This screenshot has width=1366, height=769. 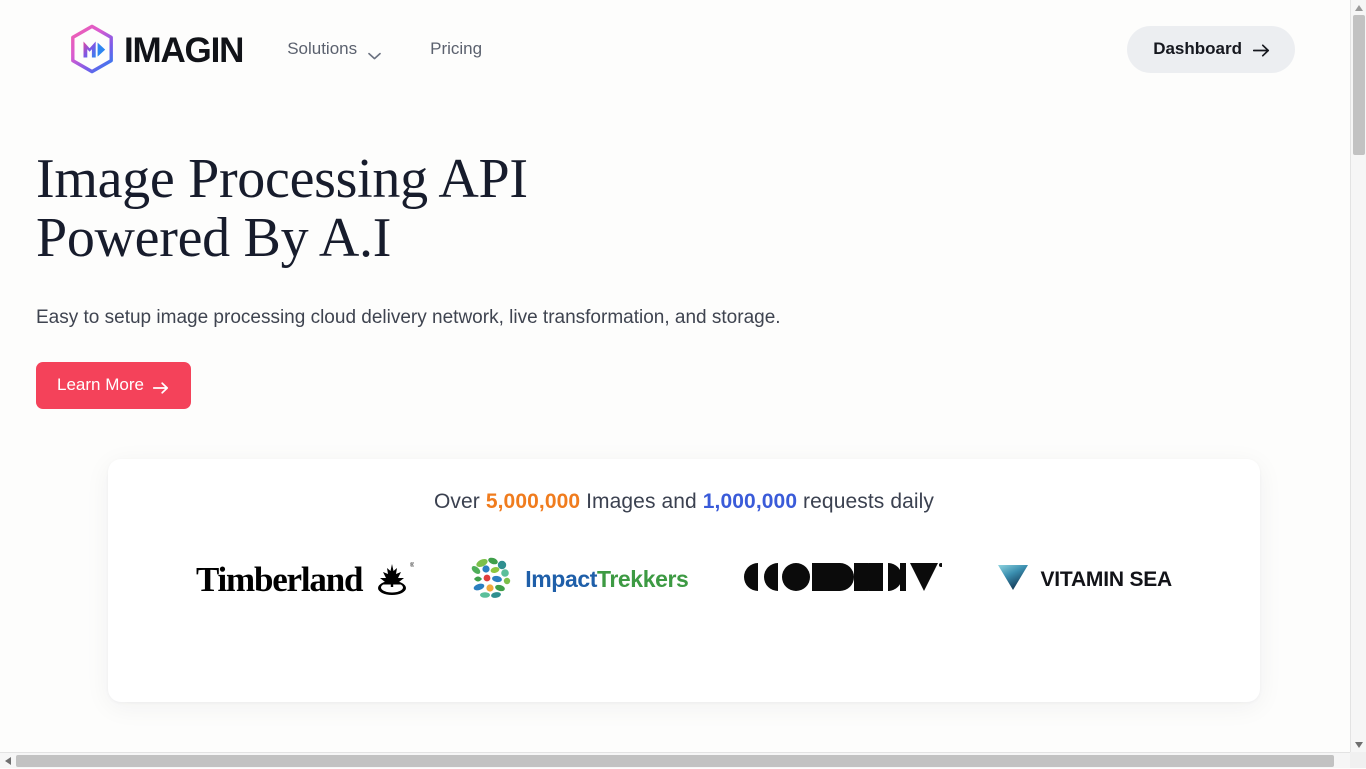 I want to click on chevron-down-icon, so click(x=374, y=49).